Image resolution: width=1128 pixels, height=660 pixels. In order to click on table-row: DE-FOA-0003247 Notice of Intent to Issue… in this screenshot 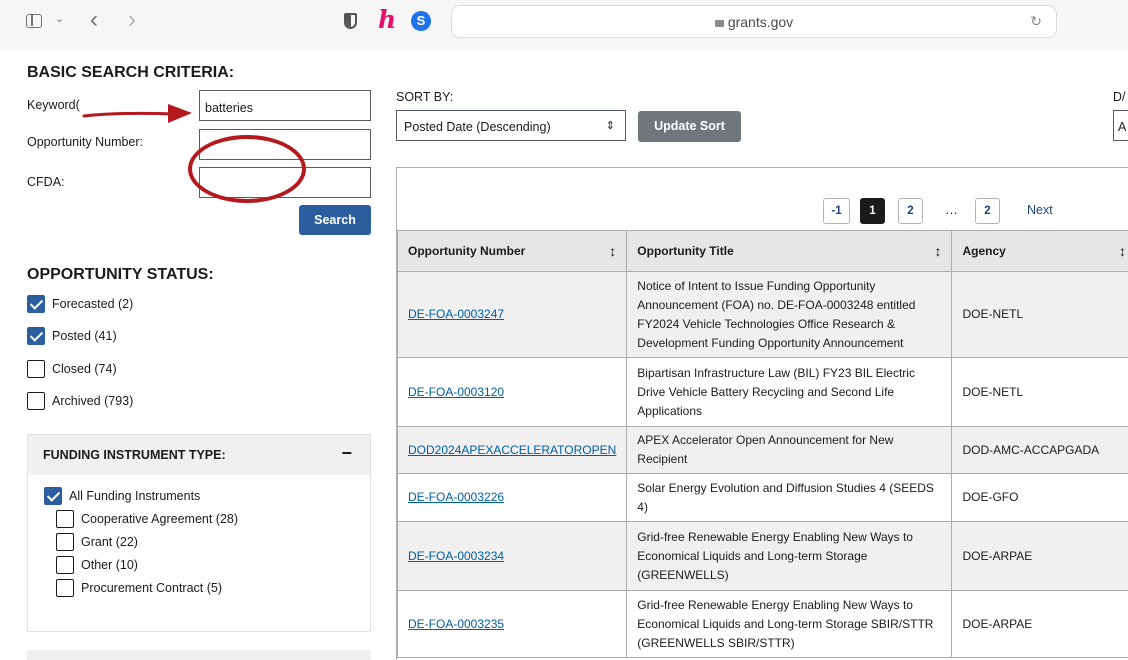, I will do `click(762, 314)`.